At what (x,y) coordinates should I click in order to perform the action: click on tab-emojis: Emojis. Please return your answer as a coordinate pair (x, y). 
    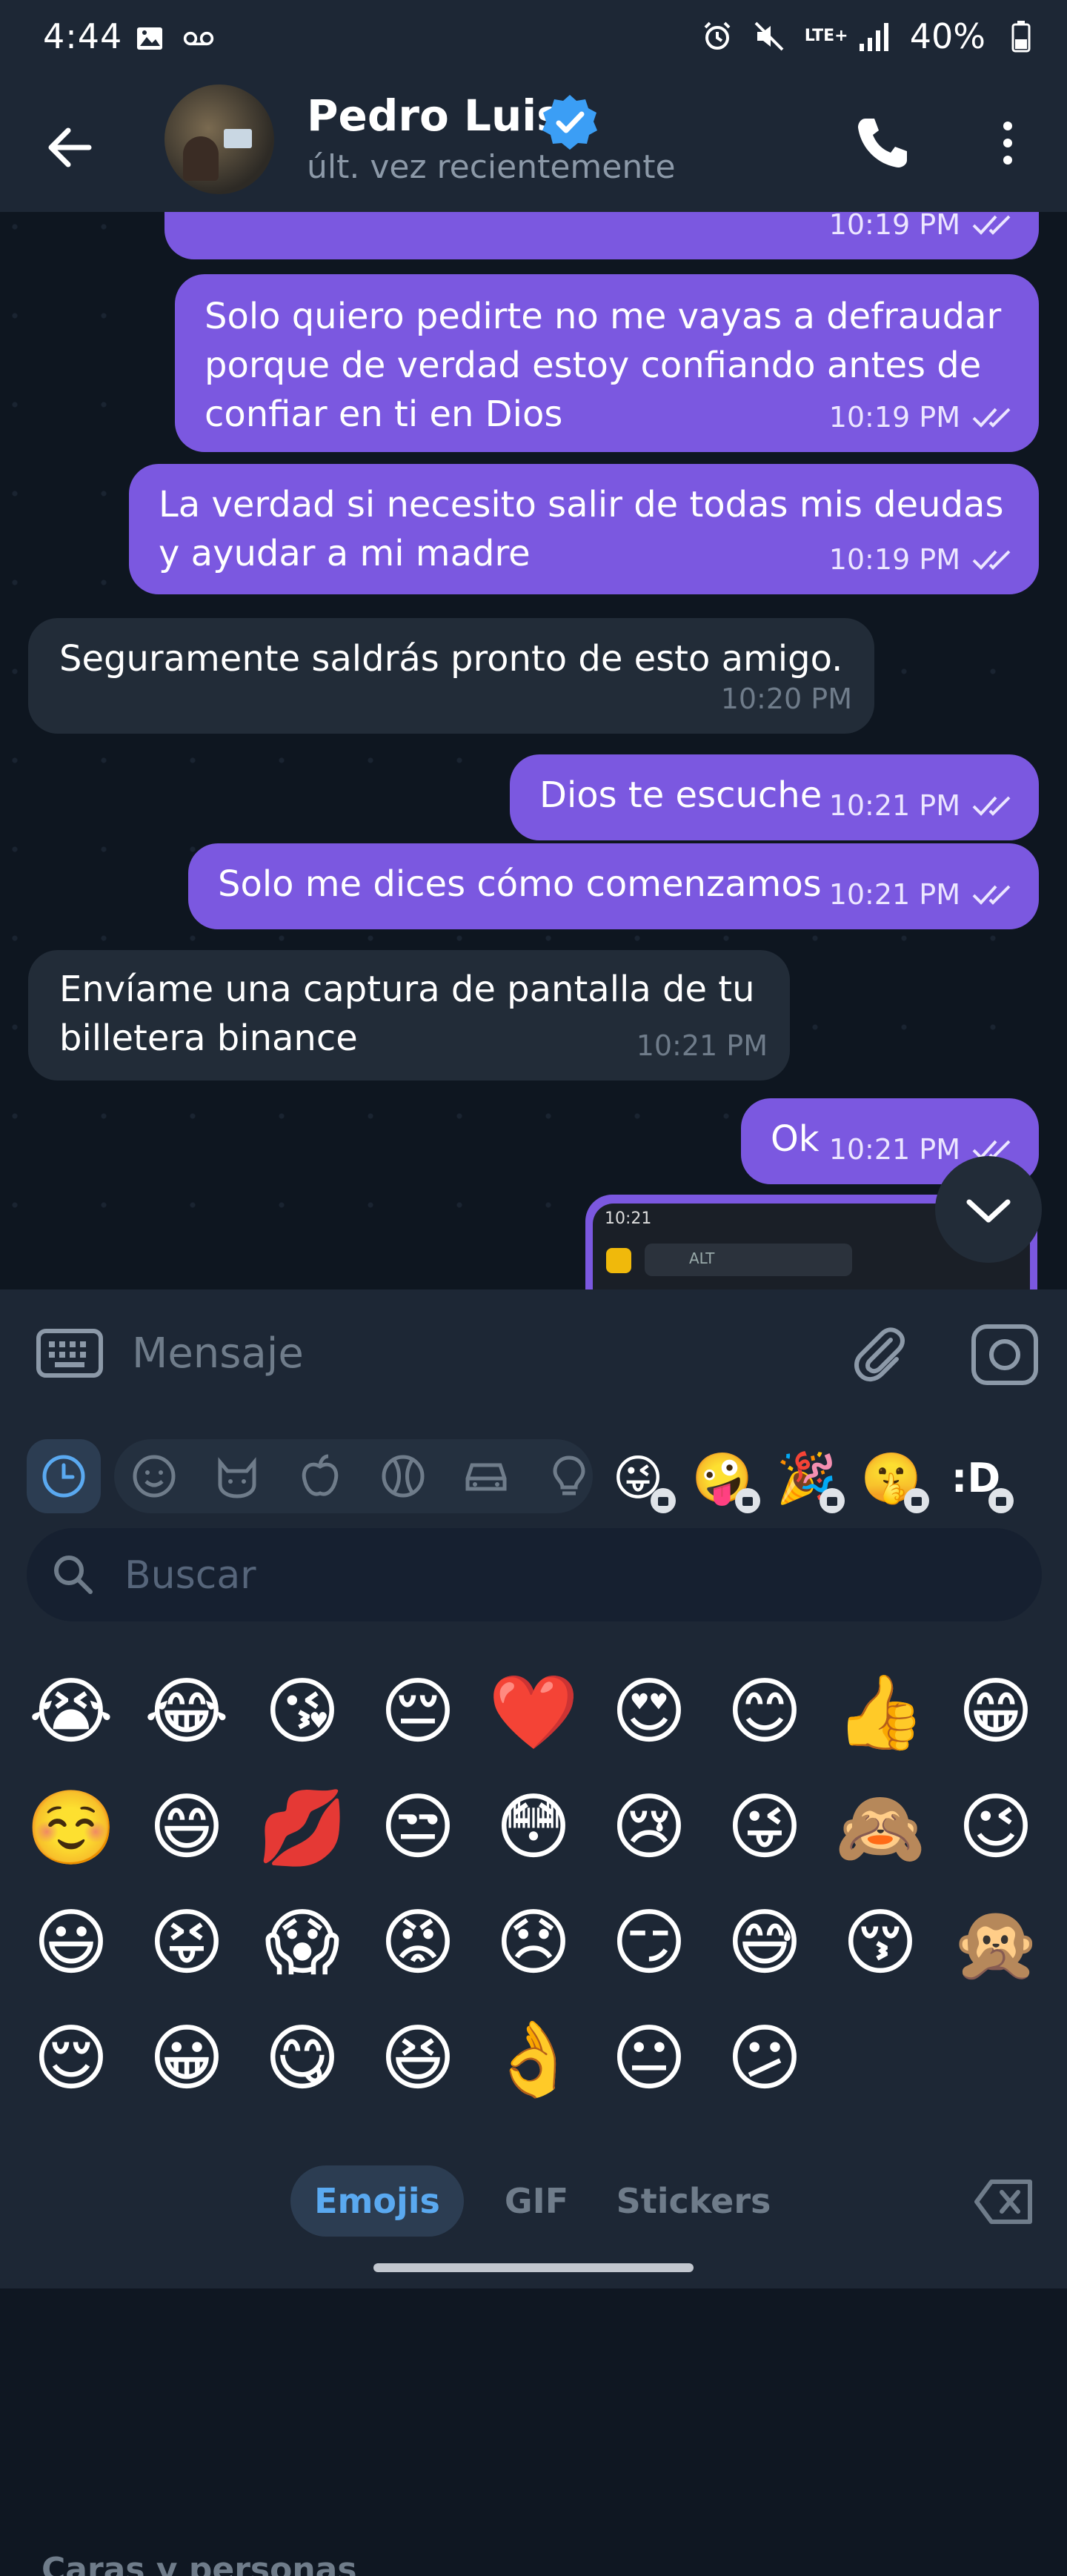
    Looking at the image, I should click on (377, 2201).